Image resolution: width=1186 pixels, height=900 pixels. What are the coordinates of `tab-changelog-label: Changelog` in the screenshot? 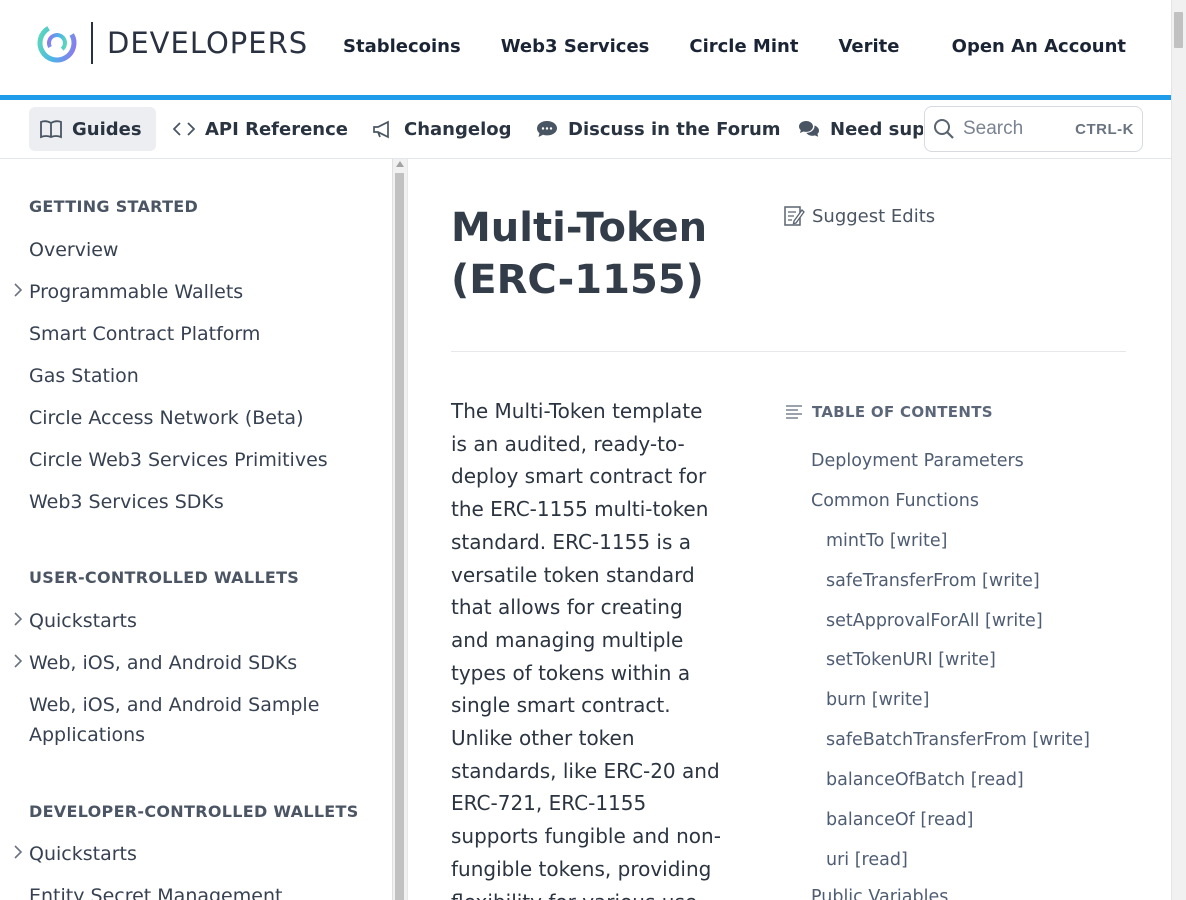 It's located at (458, 129).